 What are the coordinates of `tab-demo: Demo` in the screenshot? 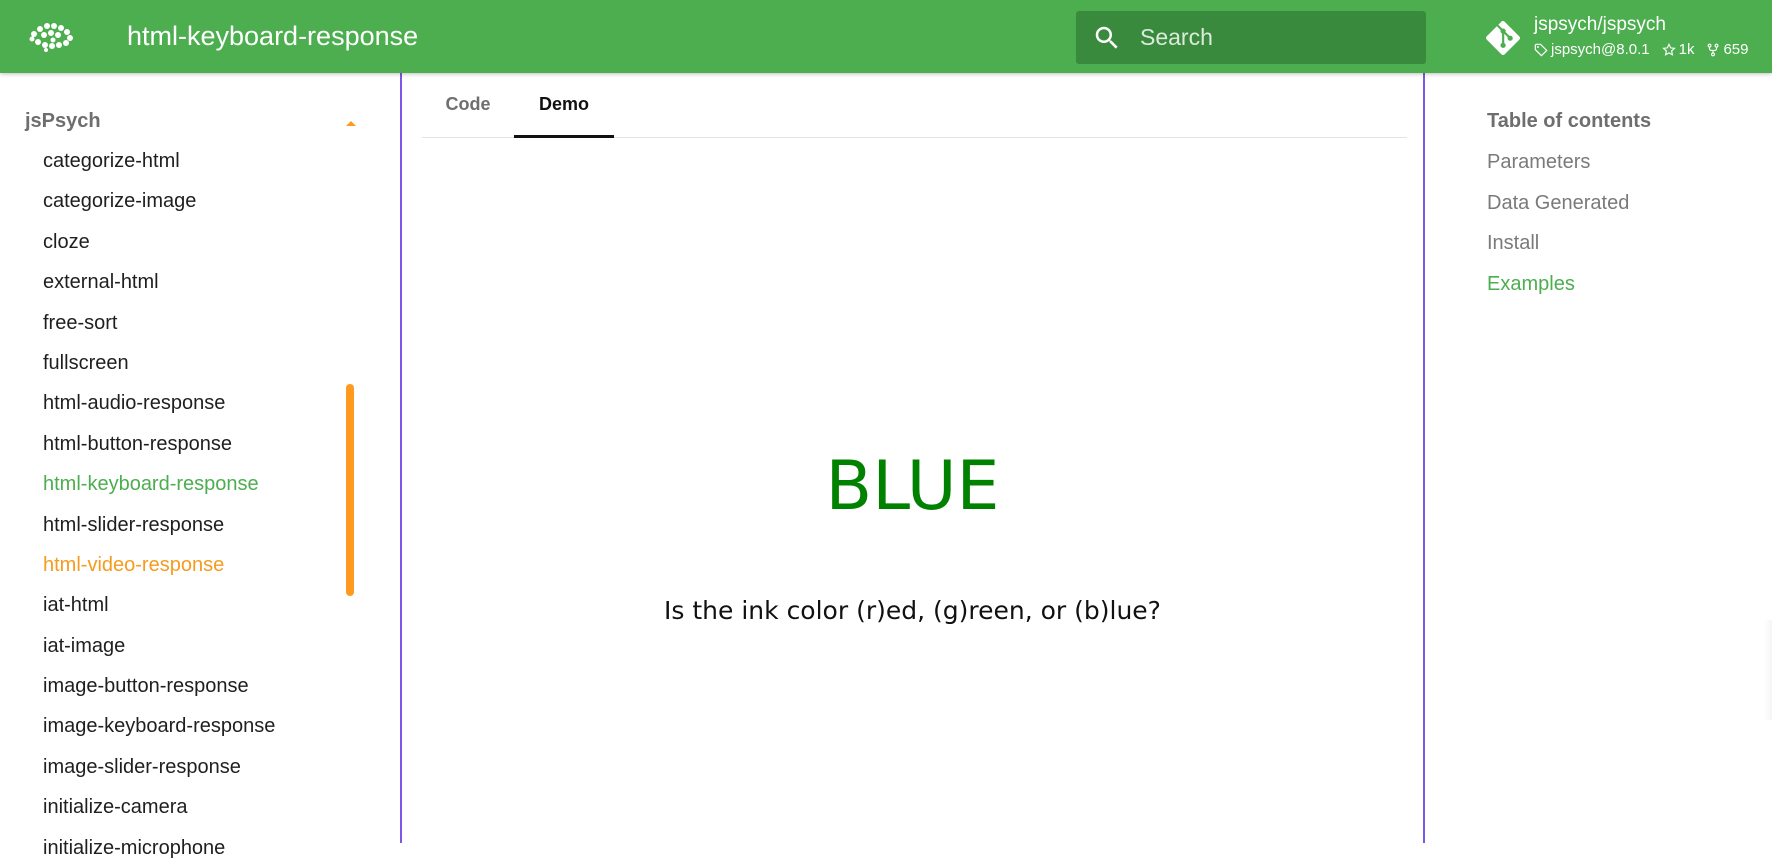 It's located at (564, 105).